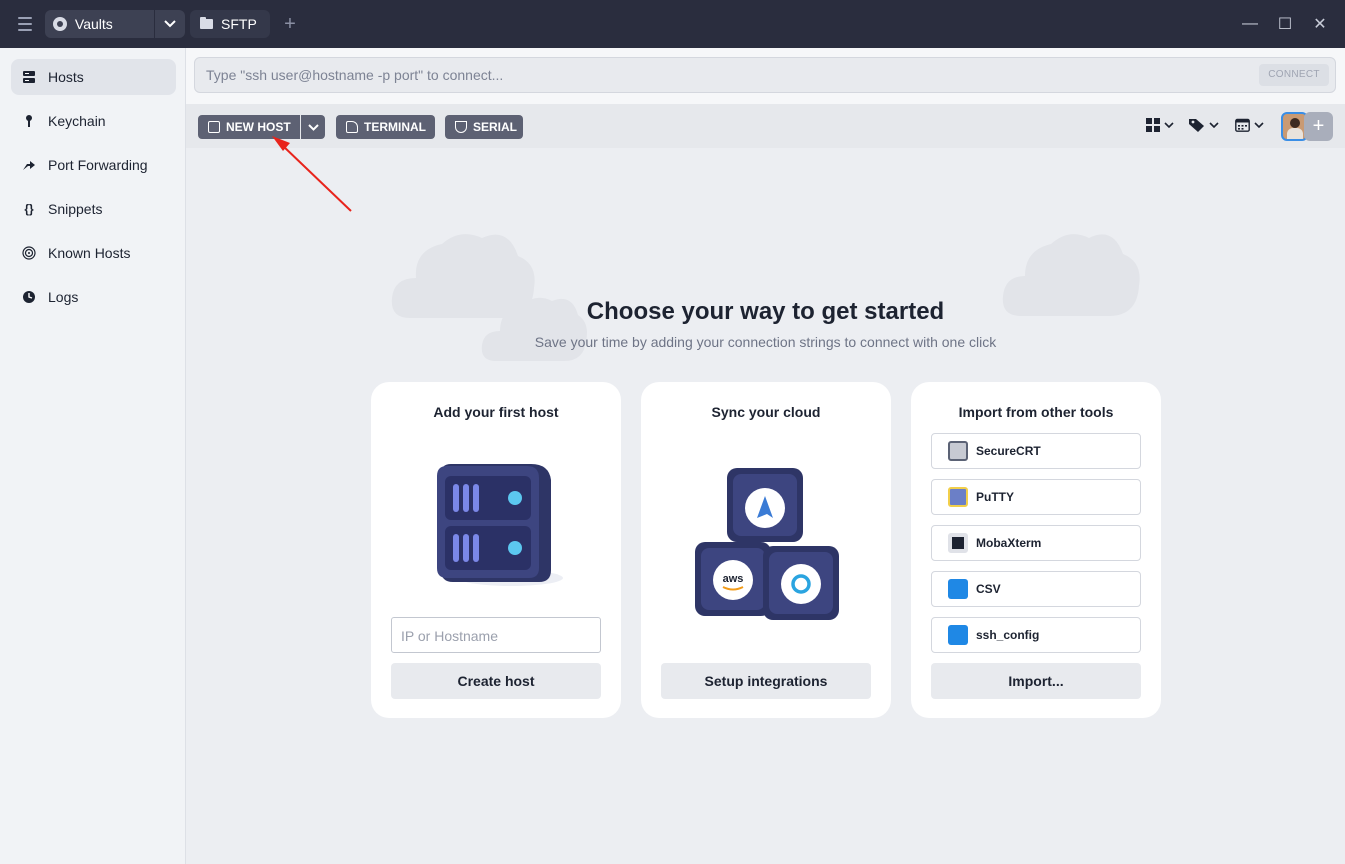 This screenshot has width=1345, height=864. I want to click on sidebar-item-keychain: Keychain, so click(93, 121).